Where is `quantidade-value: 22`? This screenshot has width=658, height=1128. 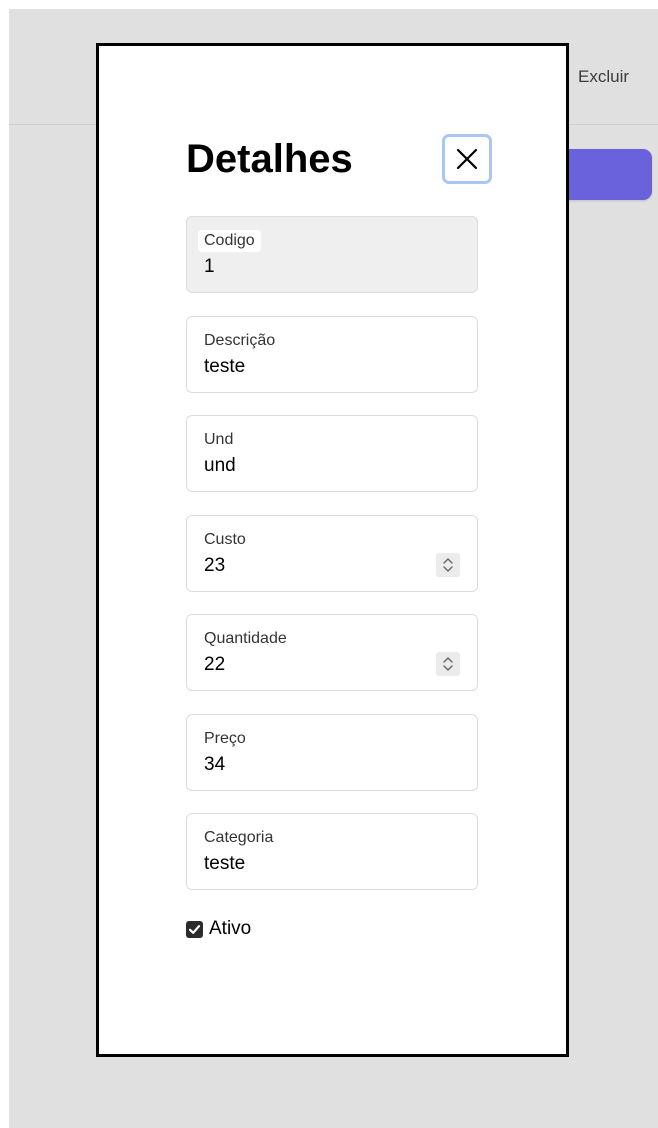 quantidade-value: 22 is located at coordinates (215, 664).